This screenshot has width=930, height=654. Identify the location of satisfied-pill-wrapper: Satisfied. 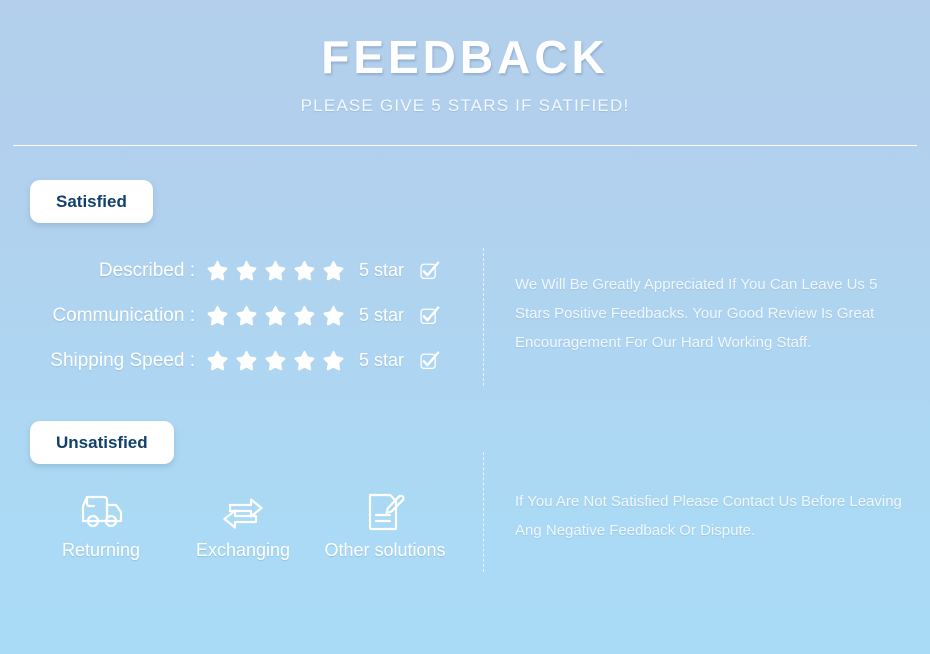
(91, 201).